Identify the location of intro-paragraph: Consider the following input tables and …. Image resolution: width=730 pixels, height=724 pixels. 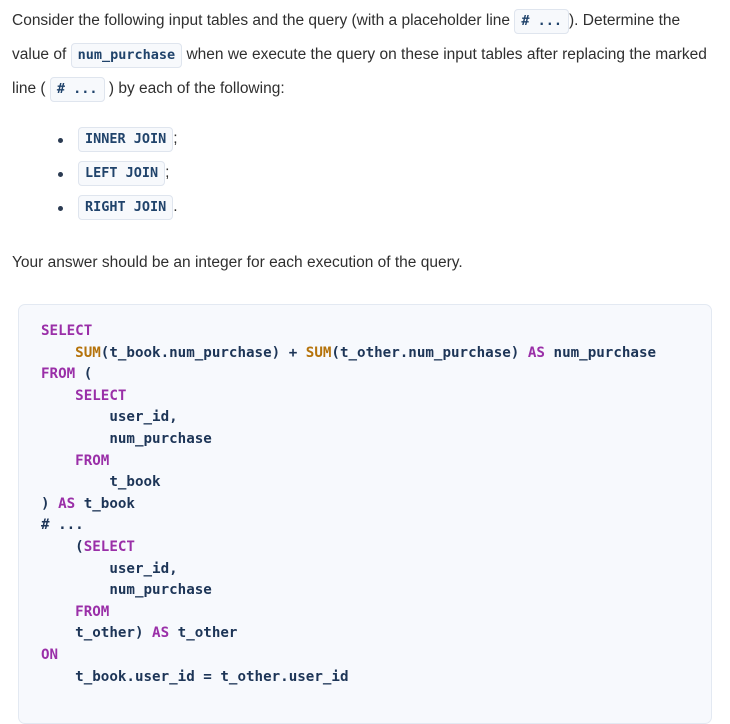
(365, 53).